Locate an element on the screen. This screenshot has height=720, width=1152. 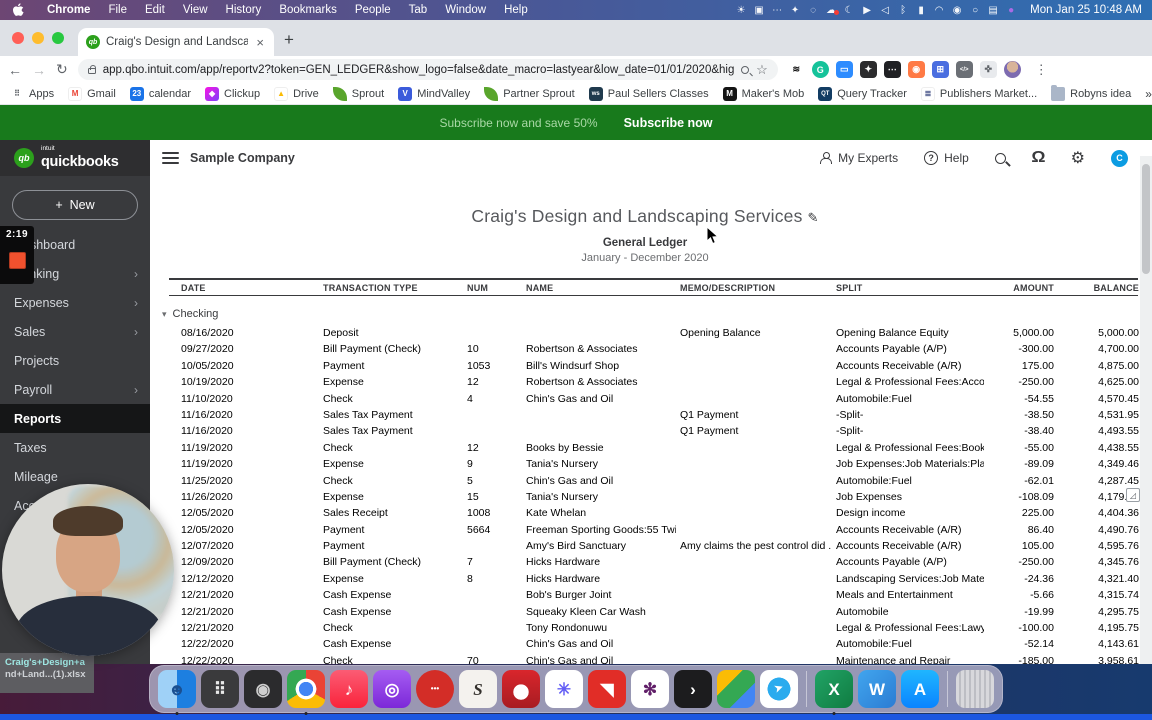
fast-user-switch-icon: ◉ is located at coordinates (957, 10).